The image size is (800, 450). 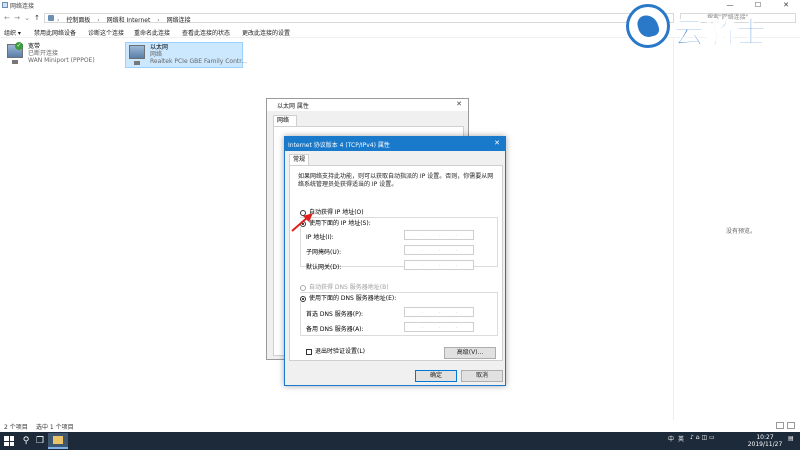 What do you see at coordinates (436, 376) in the screenshot?
I see `ok-button: 确定` at bounding box center [436, 376].